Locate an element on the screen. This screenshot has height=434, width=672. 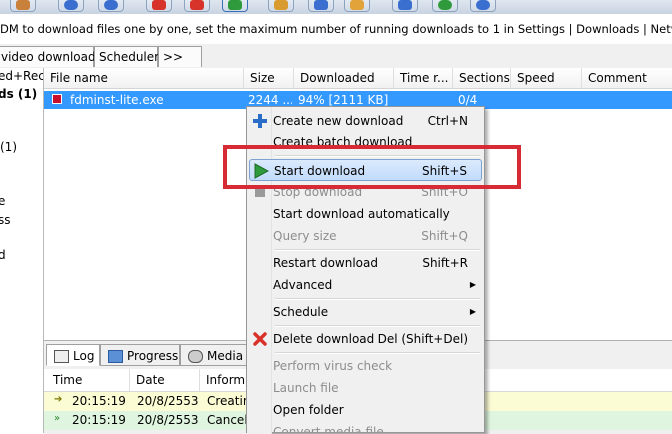
column-sections: Sections is located at coordinates (482, 78).